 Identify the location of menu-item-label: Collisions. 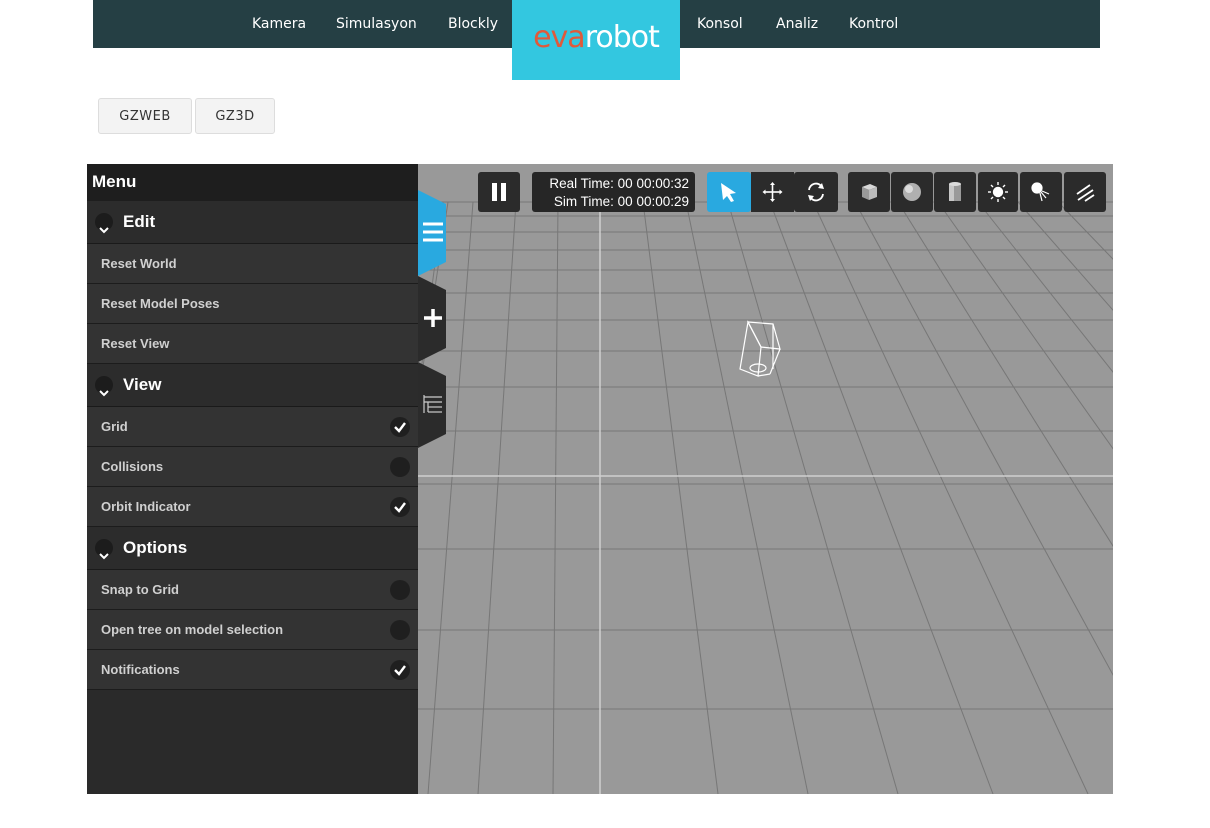
(132, 466).